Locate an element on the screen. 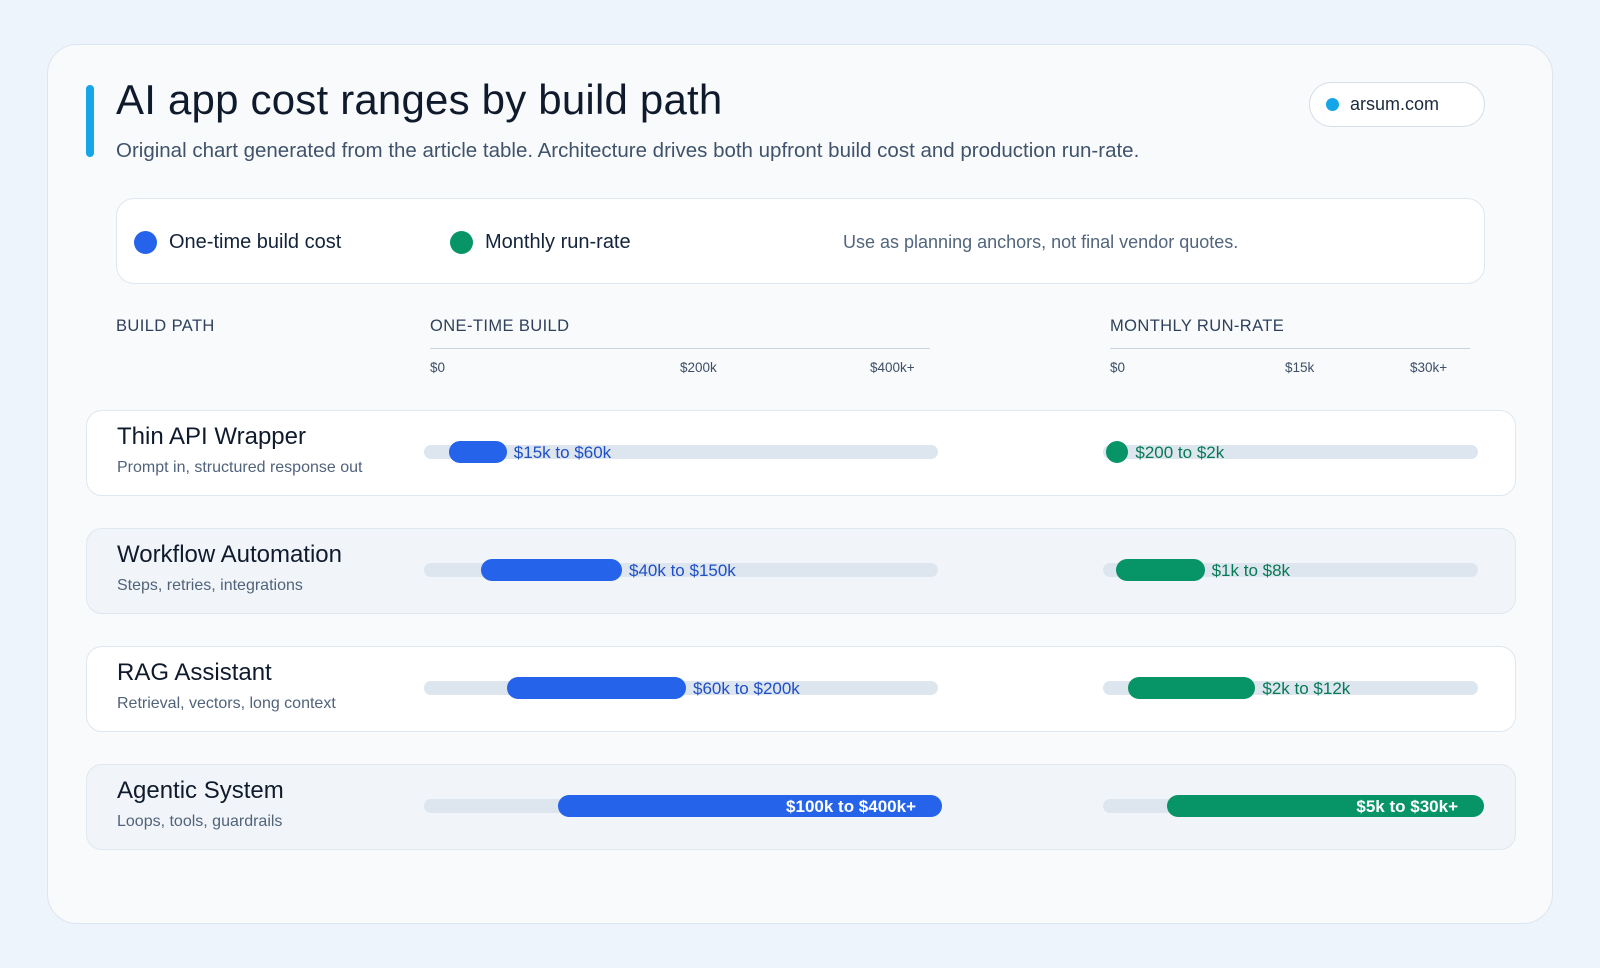 The image size is (1600, 968). legend-item-run: Monthly run-rate is located at coordinates (540, 242).